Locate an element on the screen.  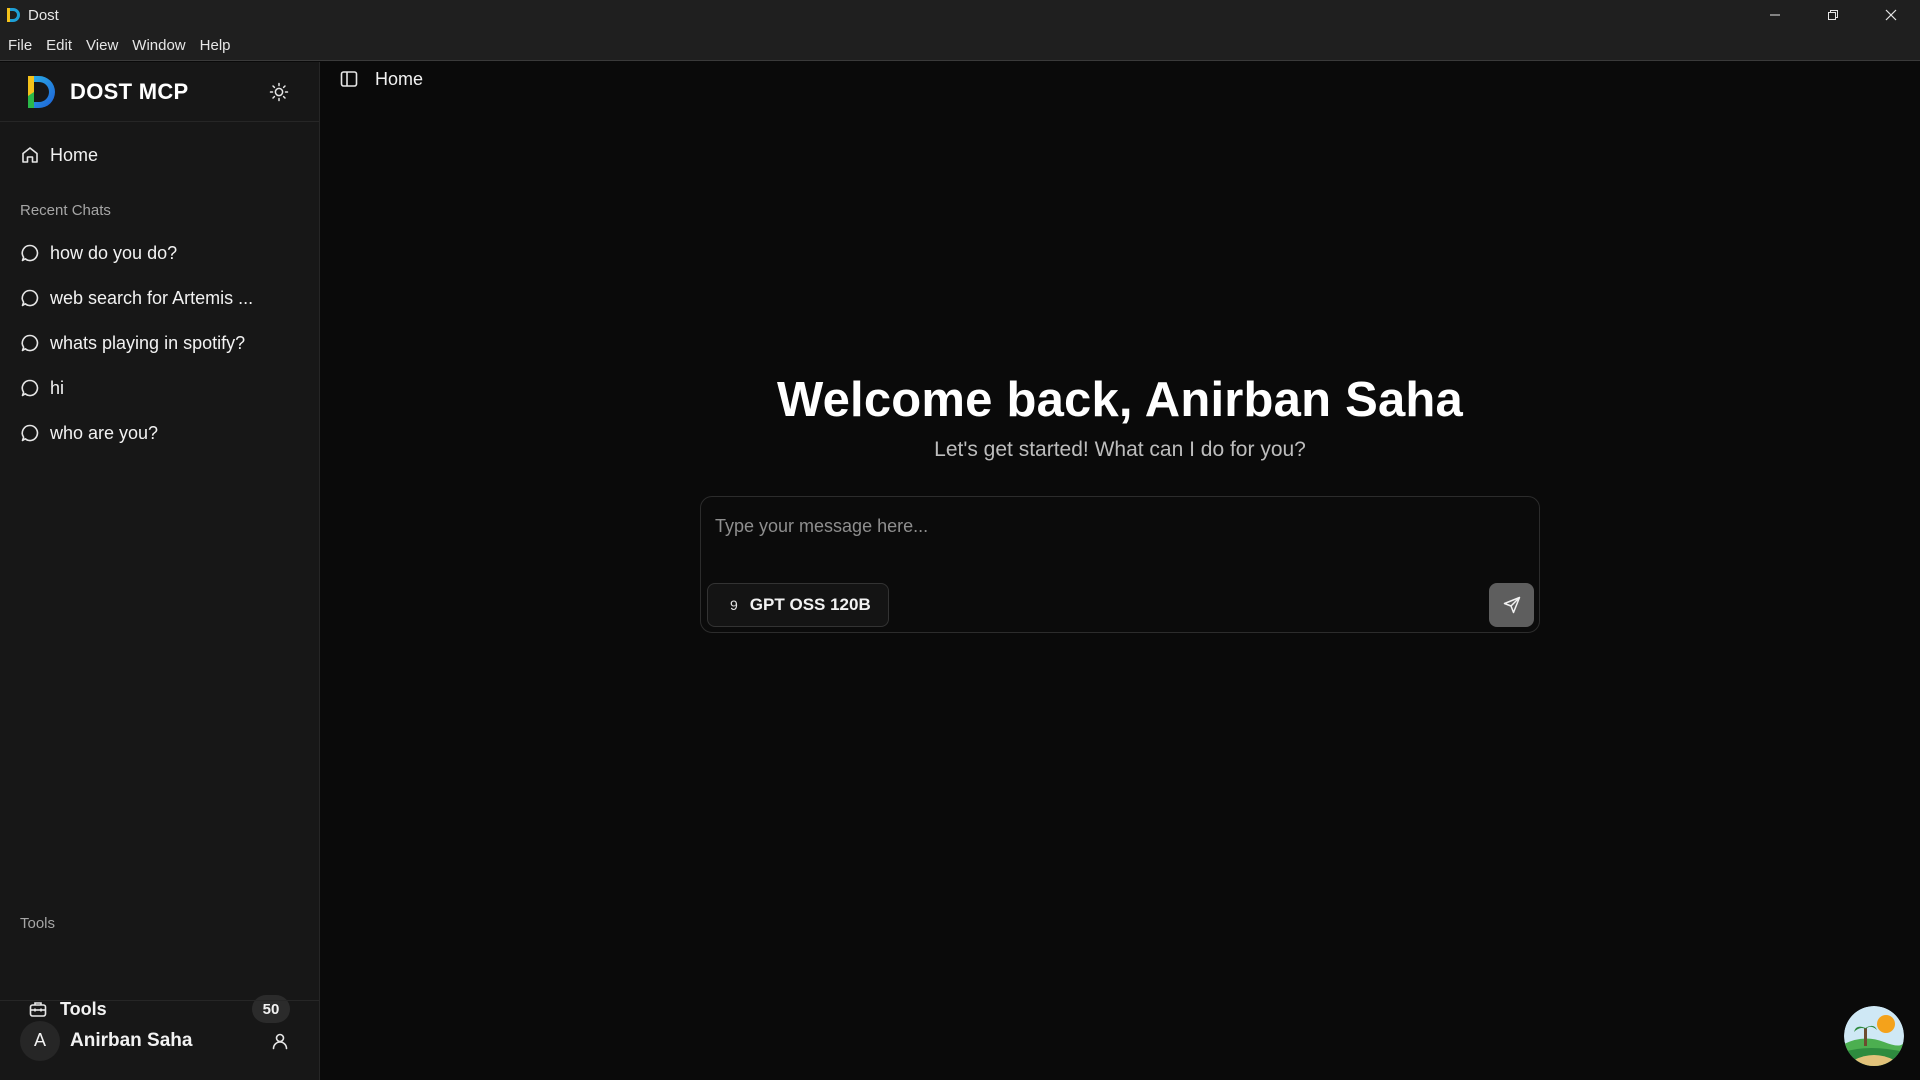
chat-item-label: hi is located at coordinates (57, 387).